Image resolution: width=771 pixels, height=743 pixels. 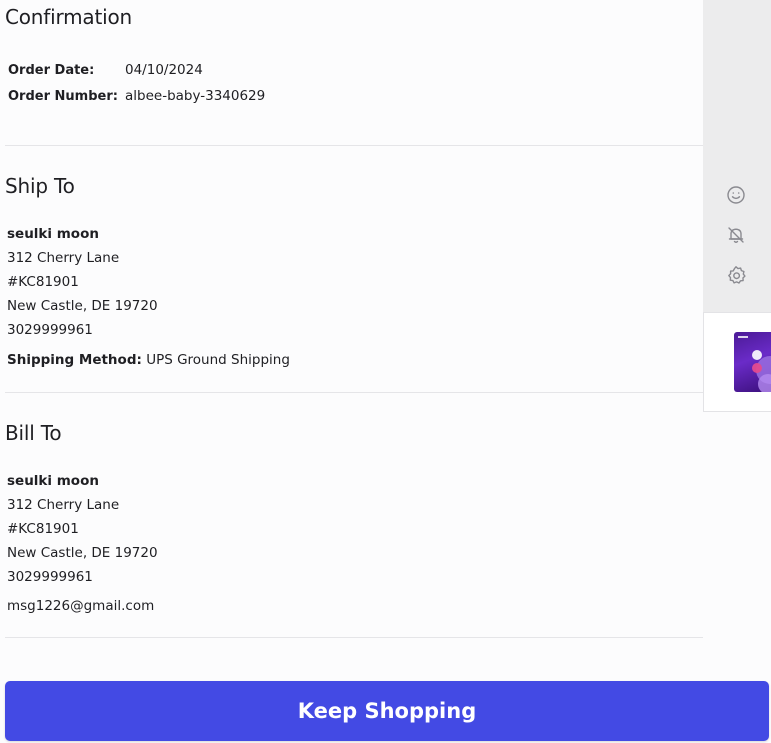 What do you see at coordinates (81, 606) in the screenshot?
I see `bill-to-email: msg1226@gmail.com` at bounding box center [81, 606].